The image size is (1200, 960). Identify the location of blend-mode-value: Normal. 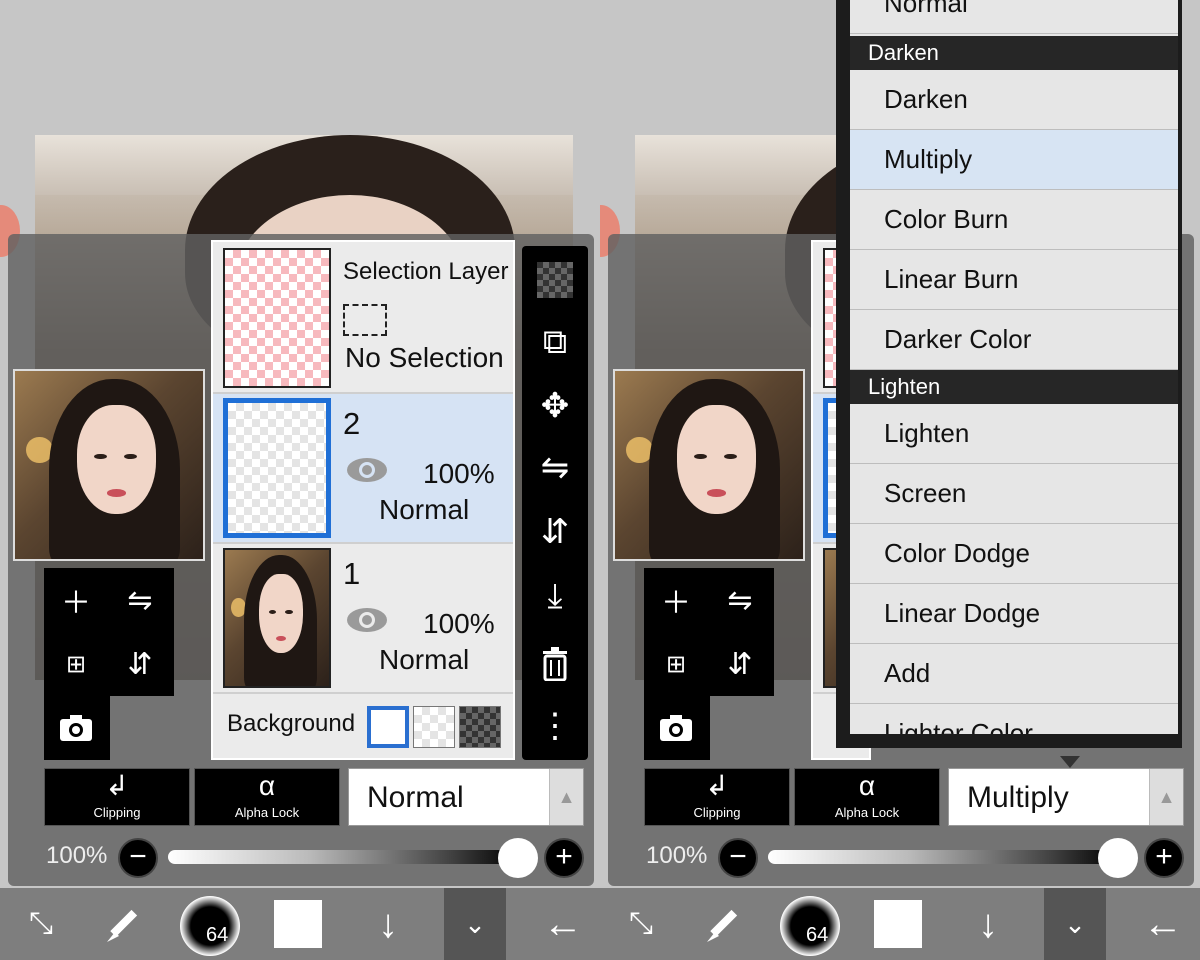
(415, 797).